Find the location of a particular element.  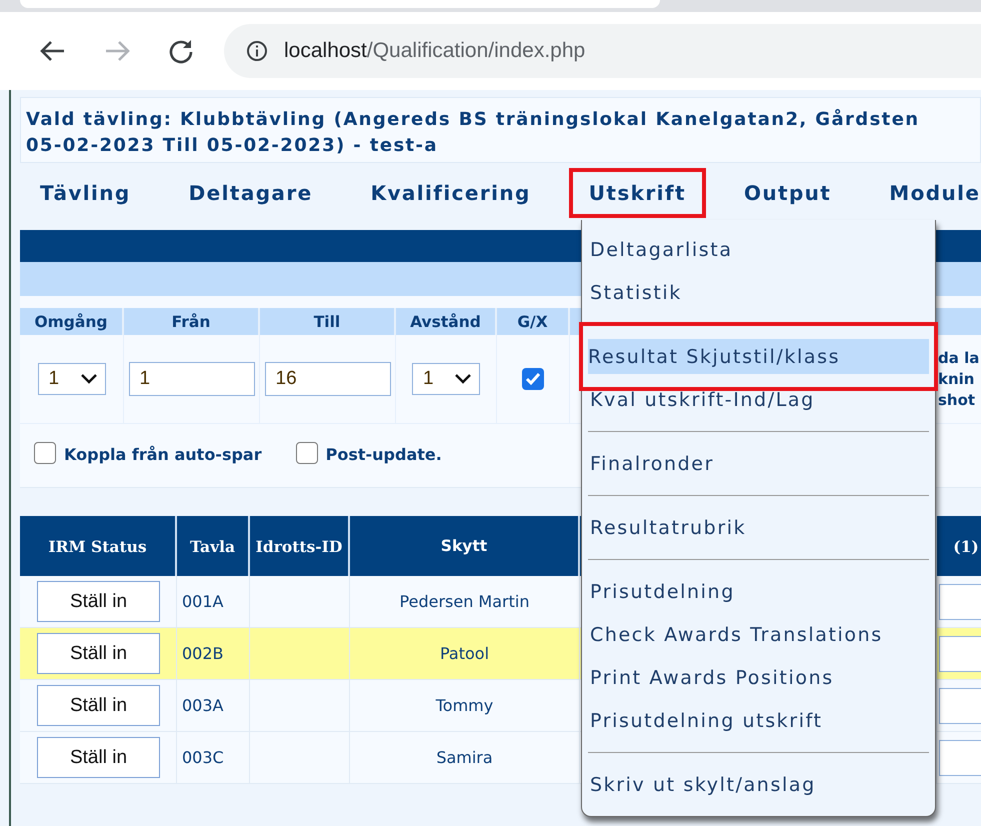

table-cell: Tommy is located at coordinates (465, 706).